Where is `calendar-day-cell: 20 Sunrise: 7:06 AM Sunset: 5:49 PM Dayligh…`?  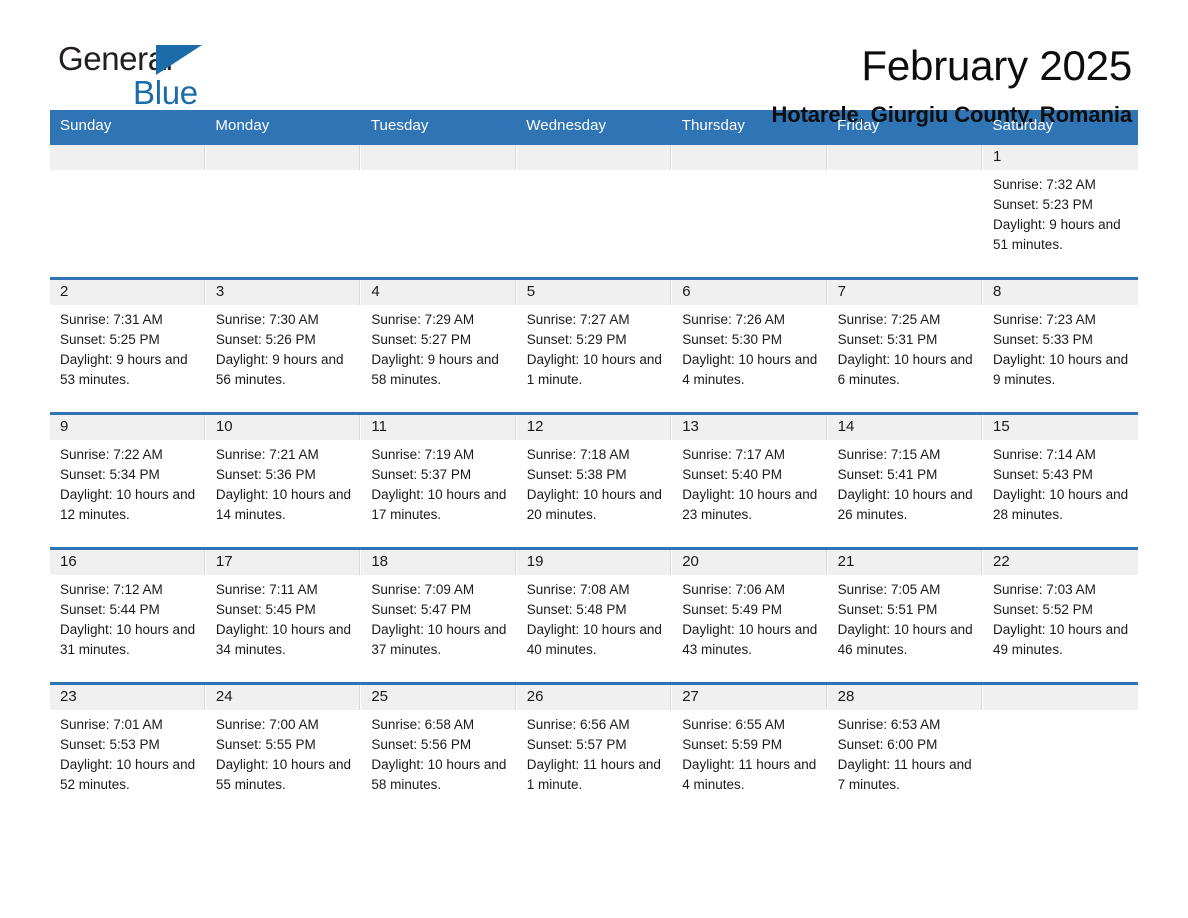 calendar-day-cell: 20 Sunrise: 7:06 AM Sunset: 5:49 PM Dayligh… is located at coordinates (749, 615).